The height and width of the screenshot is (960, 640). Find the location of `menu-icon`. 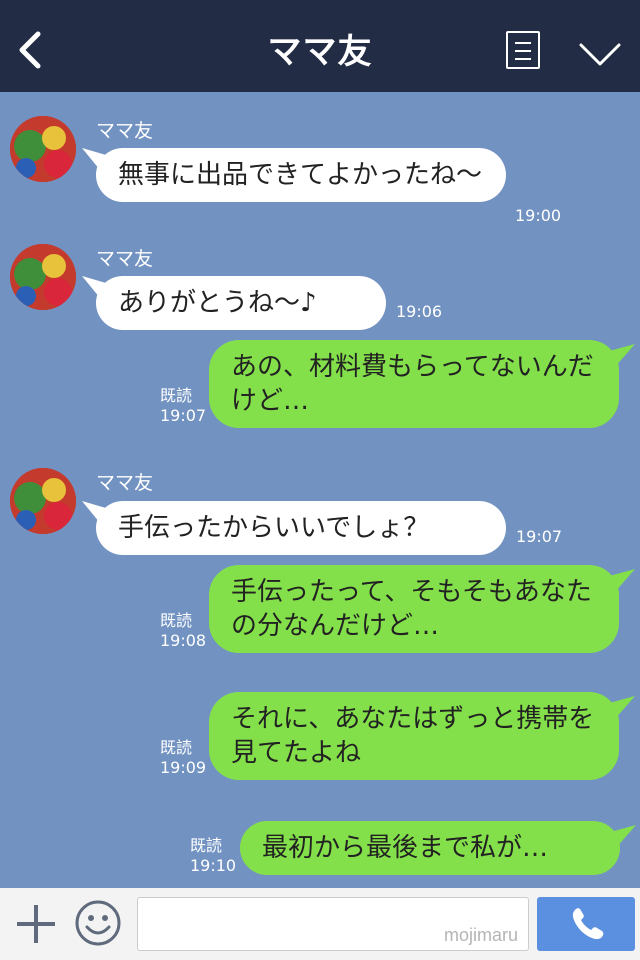

menu-icon is located at coordinates (523, 50).